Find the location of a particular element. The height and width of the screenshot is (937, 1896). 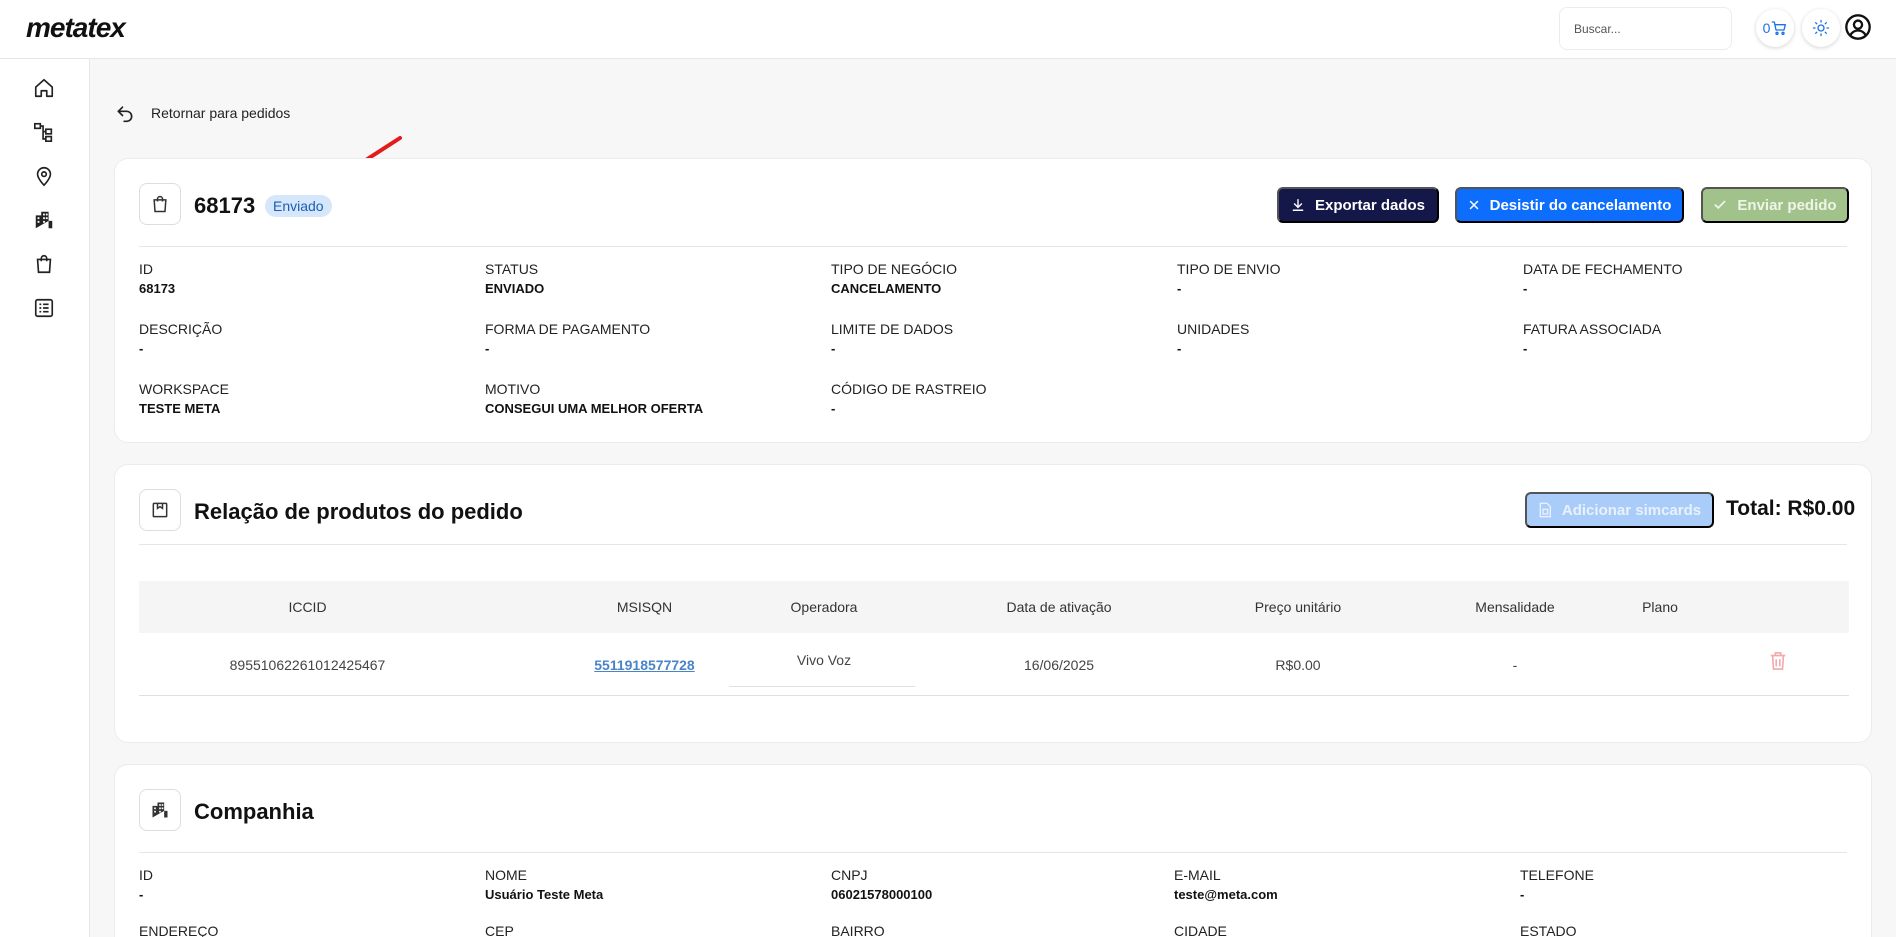

send-order-button: Enviar pedido is located at coordinates (1775, 205).